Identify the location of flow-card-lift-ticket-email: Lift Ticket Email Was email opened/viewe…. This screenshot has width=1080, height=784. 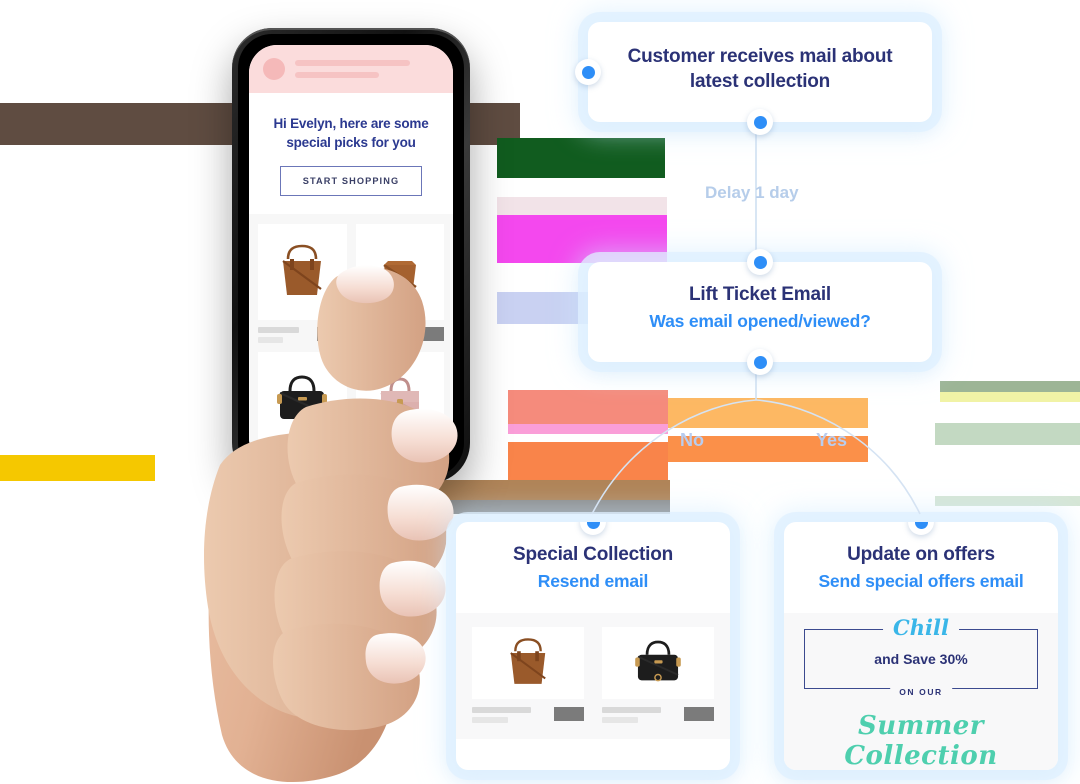
(760, 312).